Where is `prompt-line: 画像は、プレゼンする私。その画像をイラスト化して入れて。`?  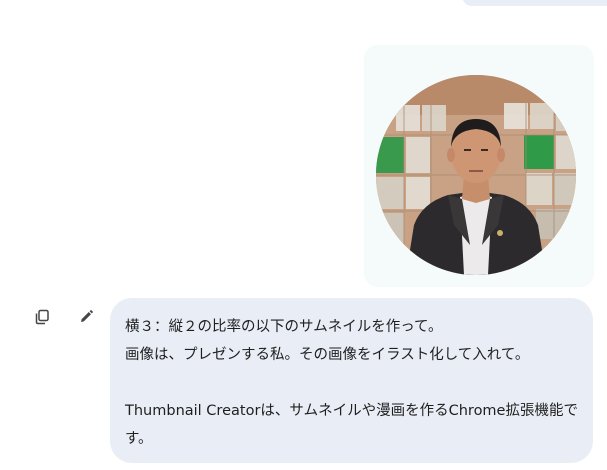
prompt-line: 画像は、プレゼンする私。その画像をイラスト化して入れて。 is located at coordinates (327, 355).